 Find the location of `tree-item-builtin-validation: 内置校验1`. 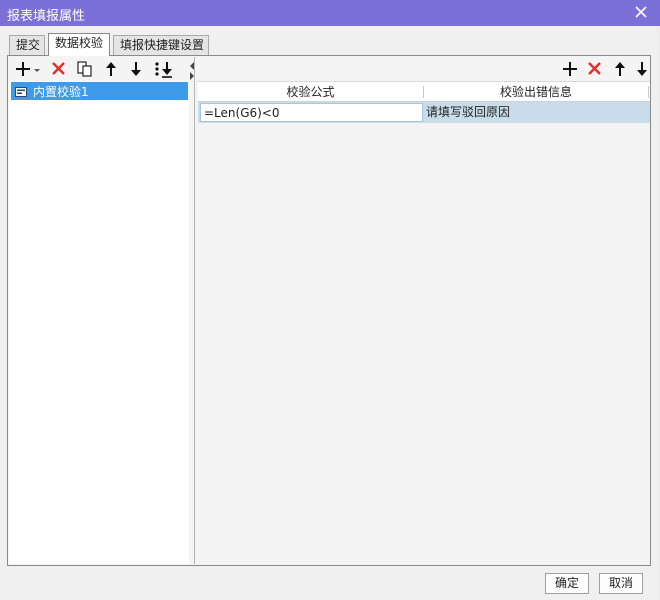

tree-item-builtin-validation: 内置校验1 is located at coordinates (99, 91).